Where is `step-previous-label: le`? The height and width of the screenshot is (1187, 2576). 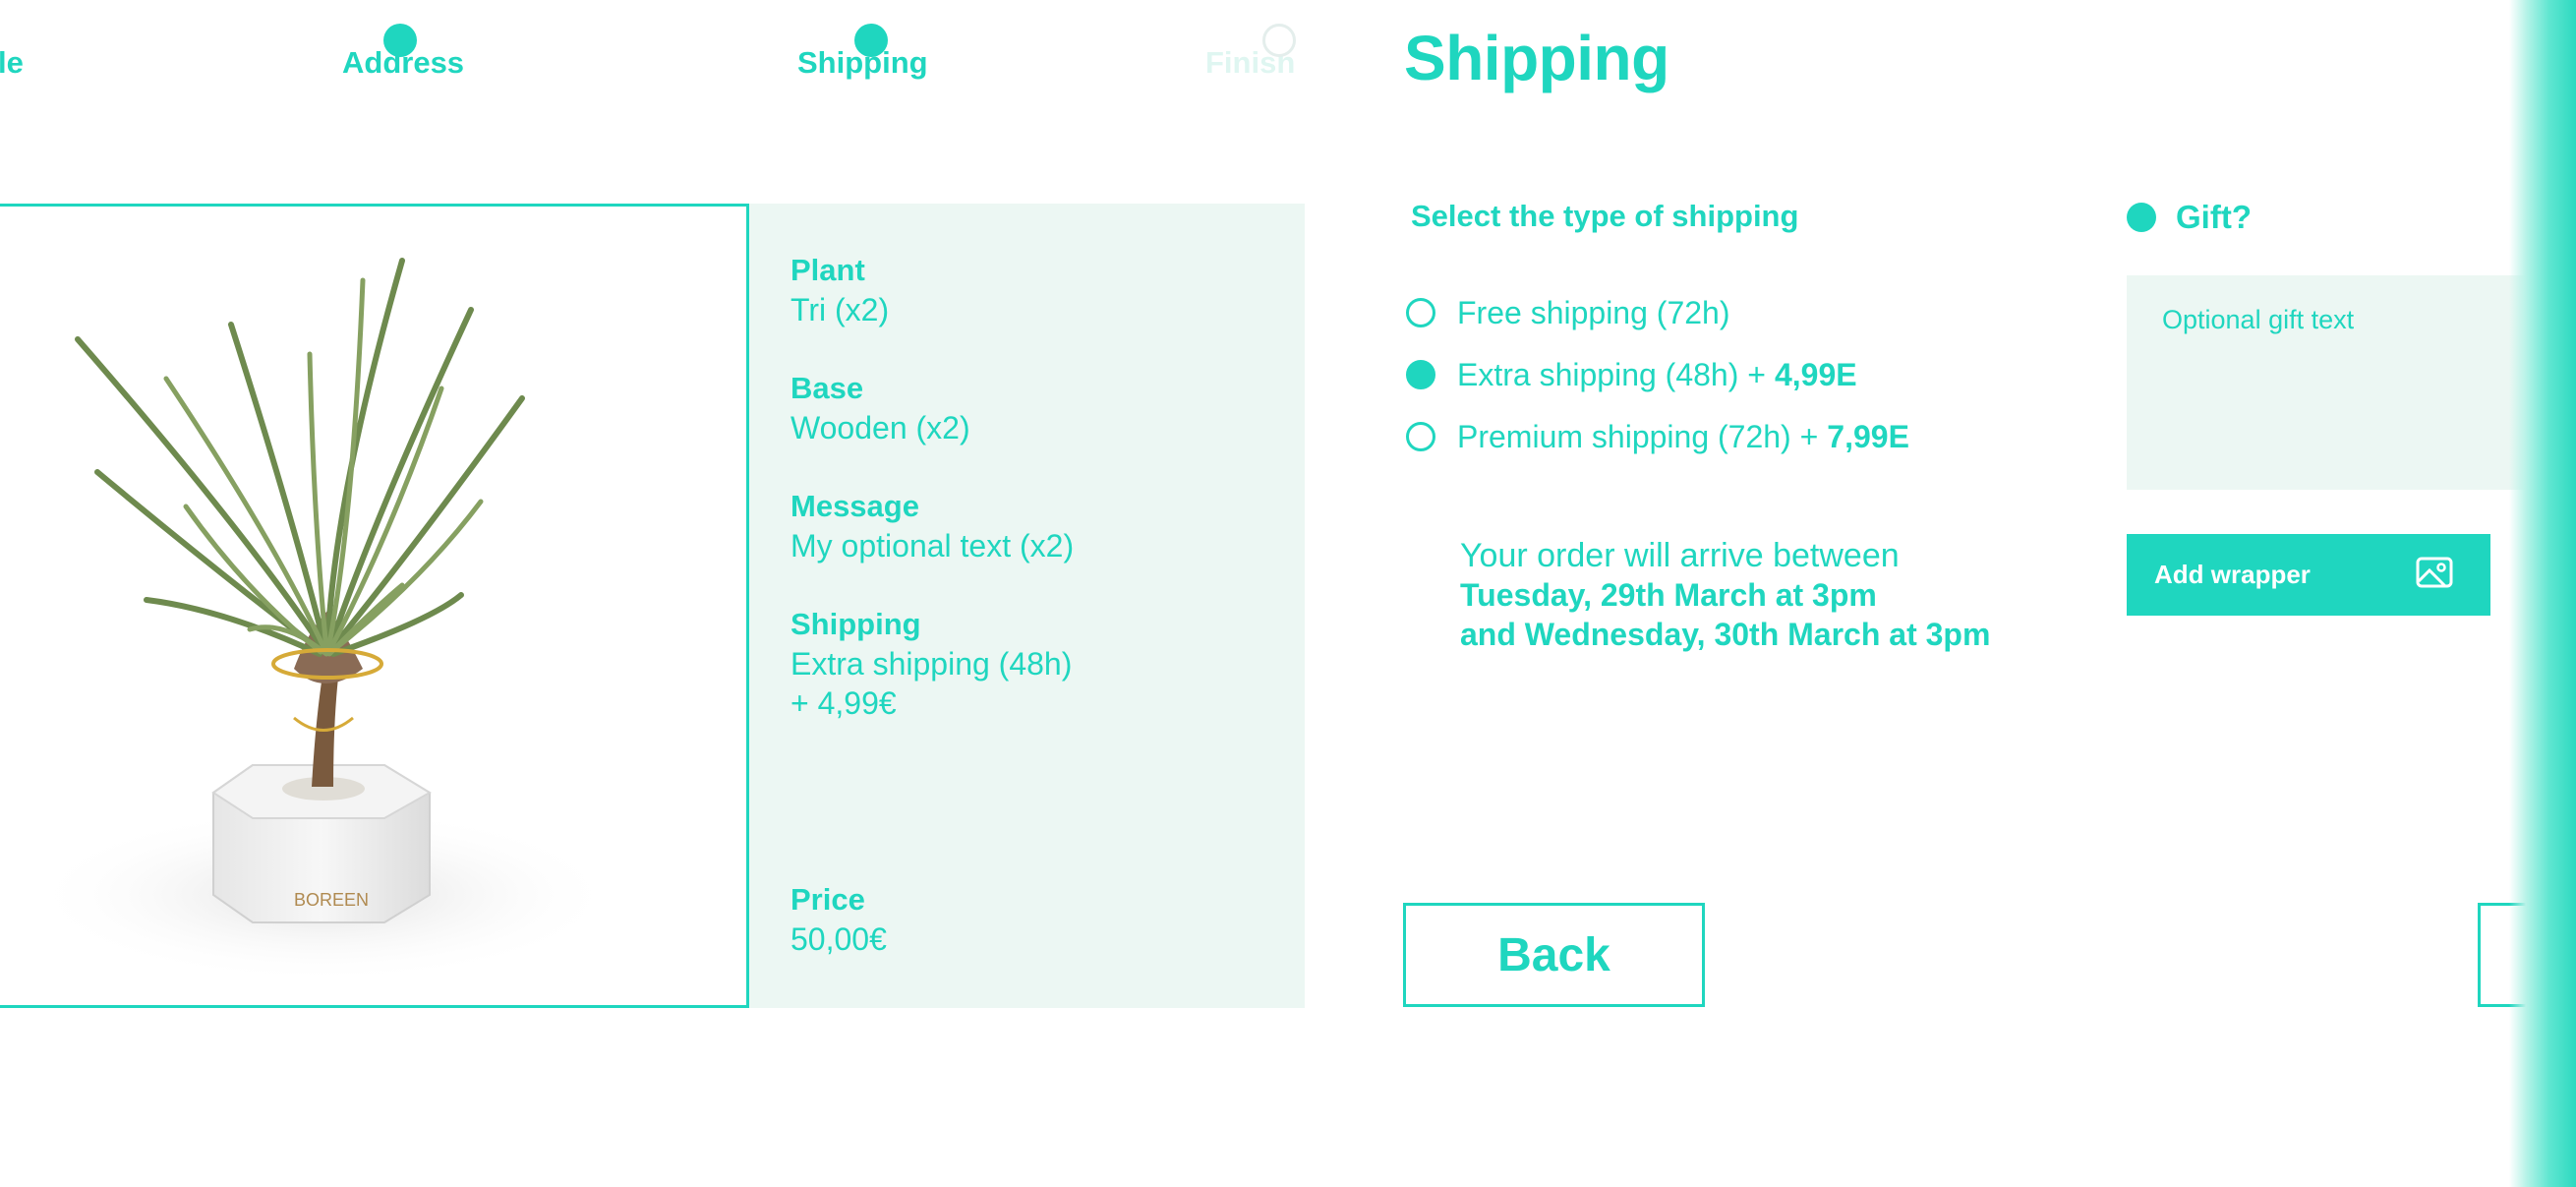 step-previous-label: le is located at coordinates (12, 63).